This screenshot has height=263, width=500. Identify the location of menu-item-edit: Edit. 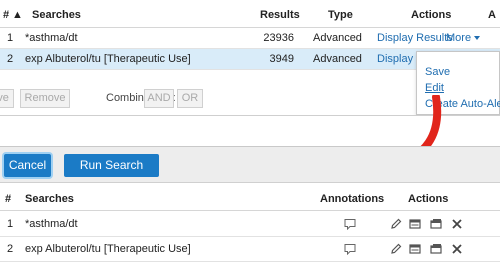
(434, 88).